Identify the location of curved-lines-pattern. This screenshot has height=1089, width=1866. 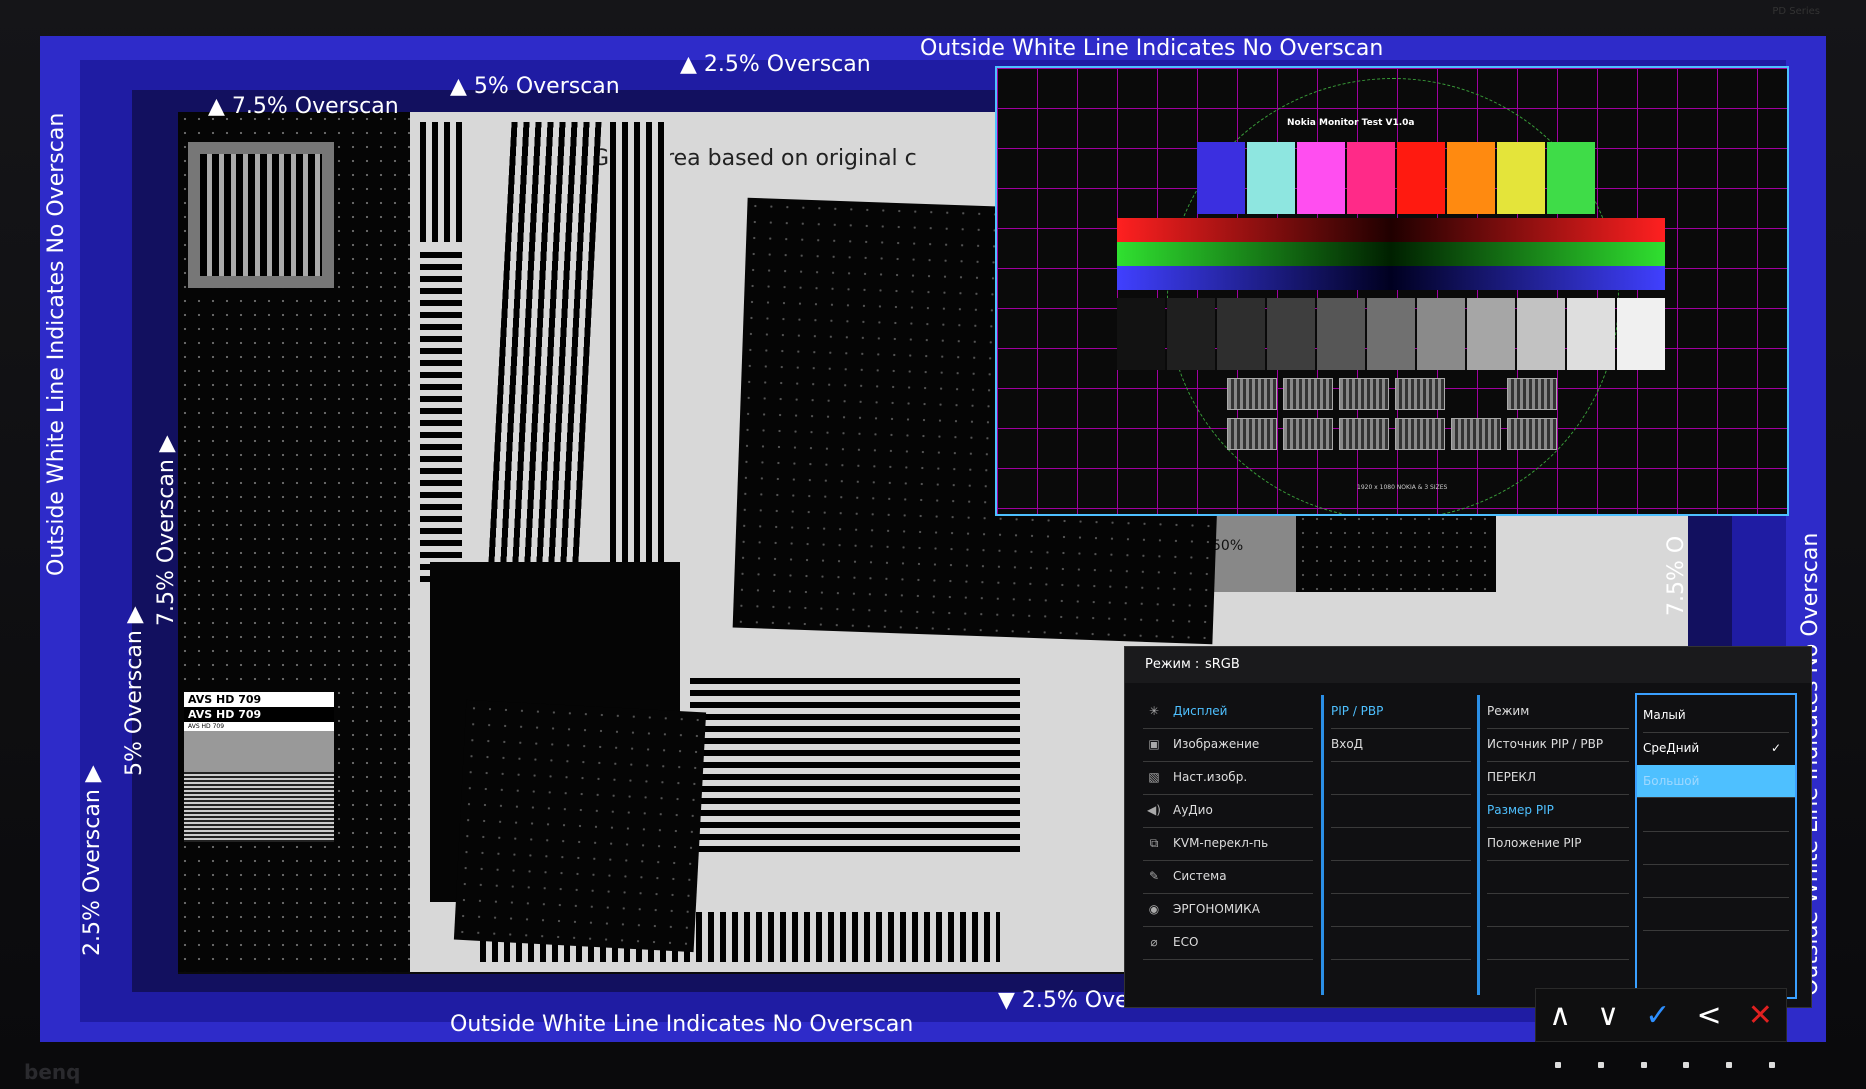
(640, 342).